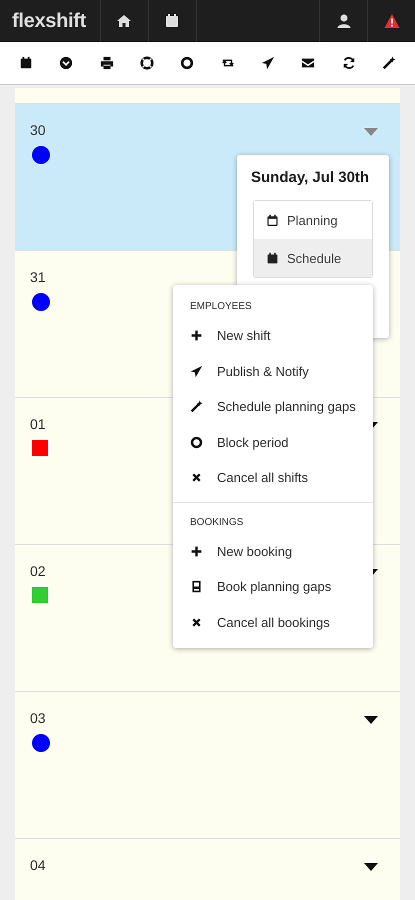 Image resolution: width=415 pixels, height=900 pixels. Describe the element at coordinates (38, 424) in the screenshot. I see `day-number: 01` at that location.